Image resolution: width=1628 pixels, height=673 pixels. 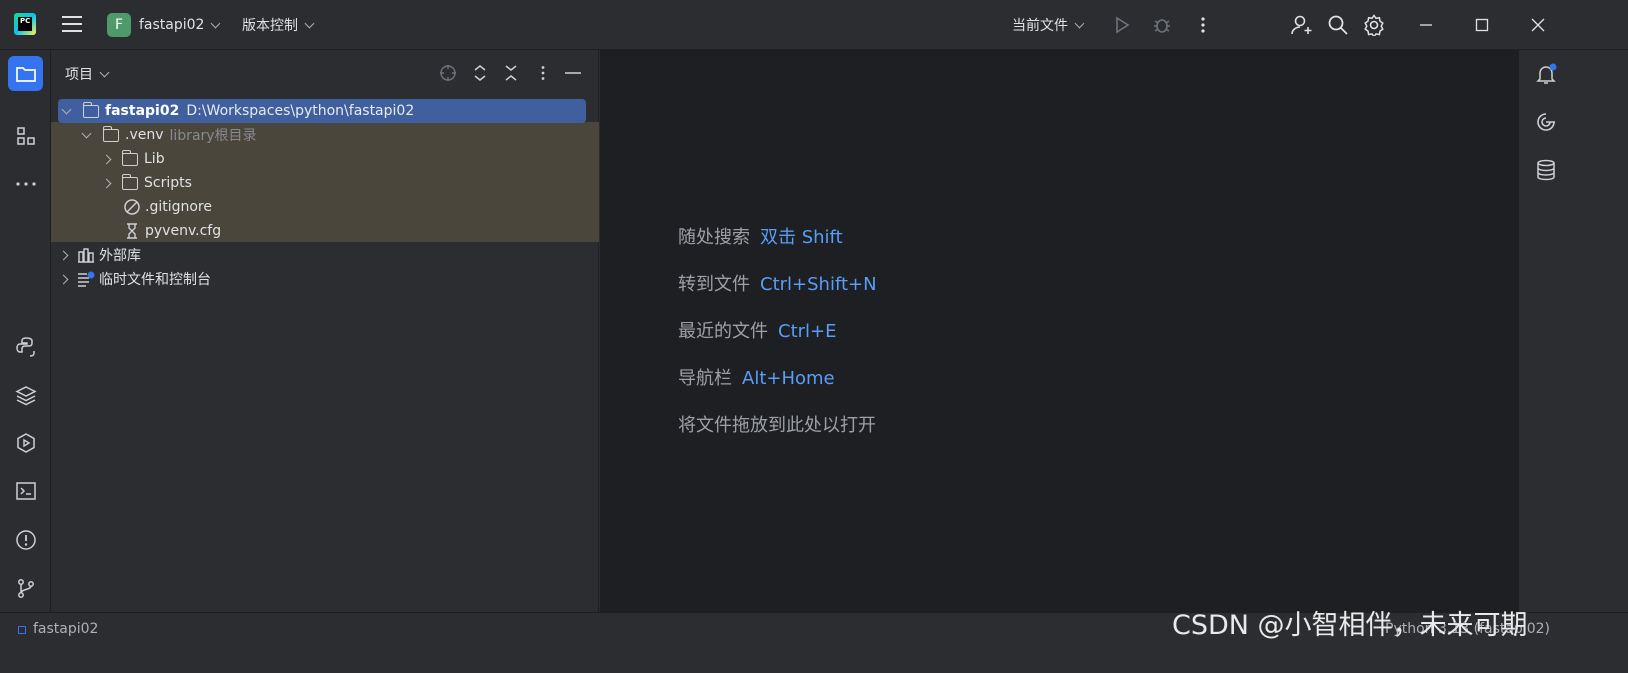 I want to click on add-user-icon, so click(x=1302, y=25).